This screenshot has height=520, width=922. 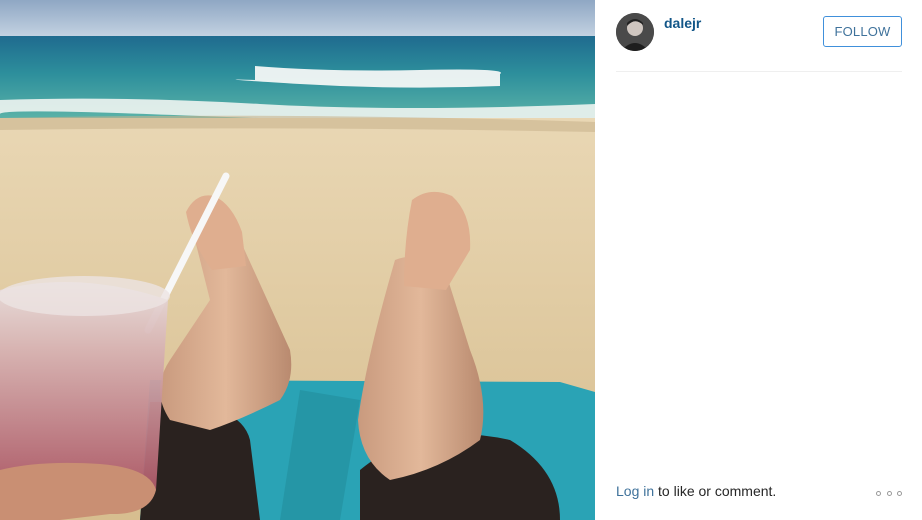 What do you see at coordinates (635, 491) in the screenshot?
I see `login-link: Log in` at bounding box center [635, 491].